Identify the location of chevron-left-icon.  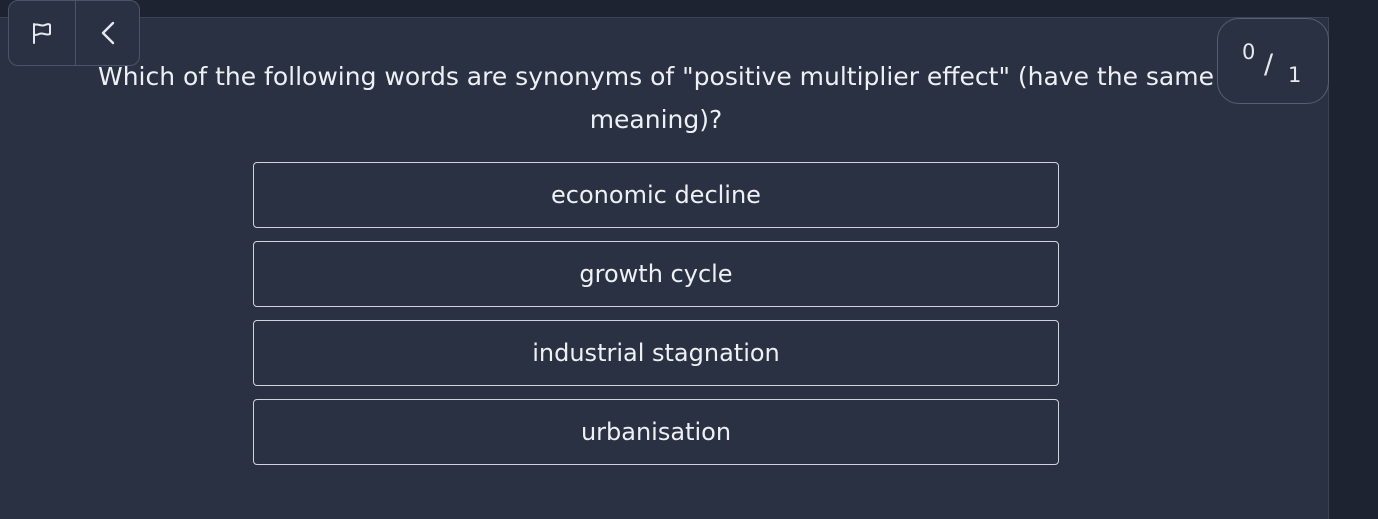
(108, 33).